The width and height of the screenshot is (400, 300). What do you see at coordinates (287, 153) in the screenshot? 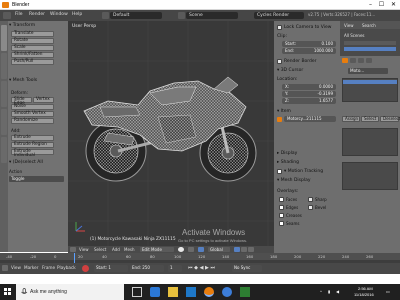
I see `display-panel-header: ▸ Display` at bounding box center [287, 153].